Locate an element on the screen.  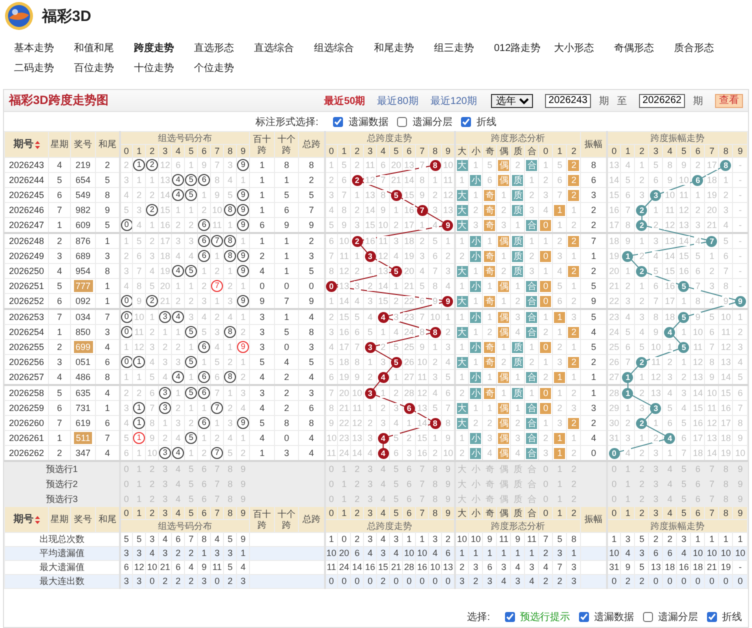
form-tag: 1 is located at coordinates (560, 438).